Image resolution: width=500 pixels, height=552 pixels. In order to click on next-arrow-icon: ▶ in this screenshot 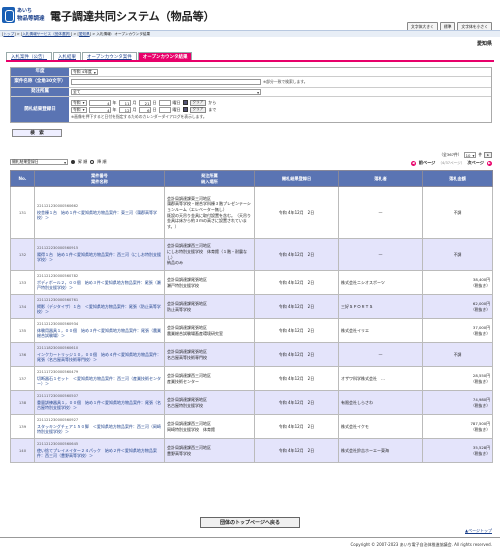, I will do `click(489, 163)`.